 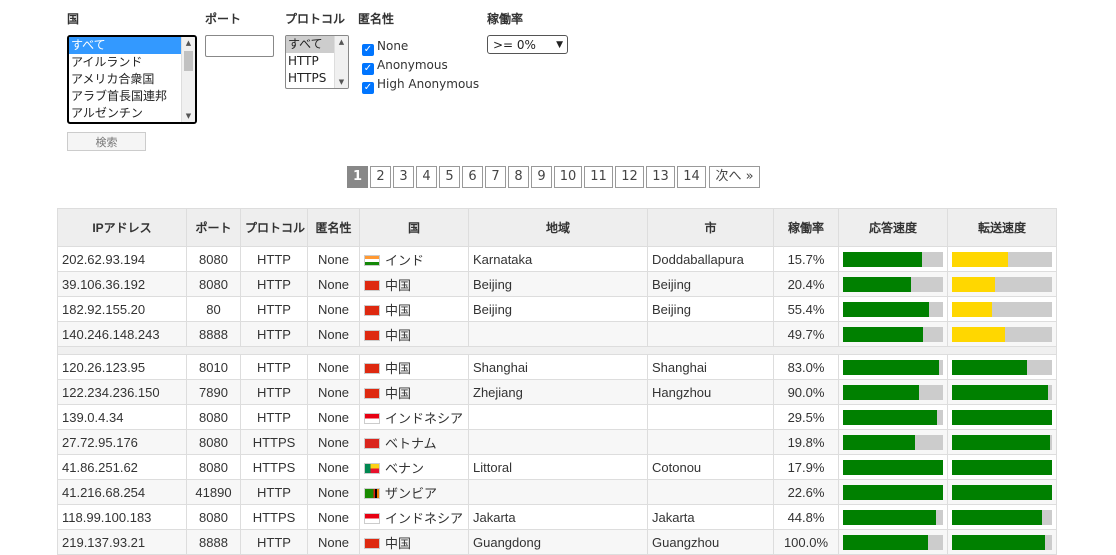 What do you see at coordinates (734, 177) in the screenshot?
I see `next-page-link: 次へ »` at bounding box center [734, 177].